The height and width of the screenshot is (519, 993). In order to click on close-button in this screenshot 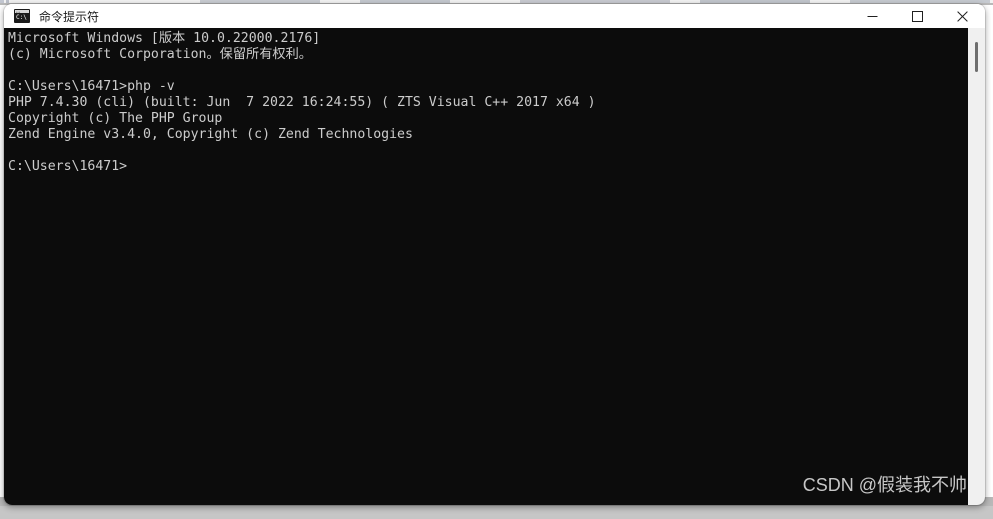, I will do `click(962, 16)`.